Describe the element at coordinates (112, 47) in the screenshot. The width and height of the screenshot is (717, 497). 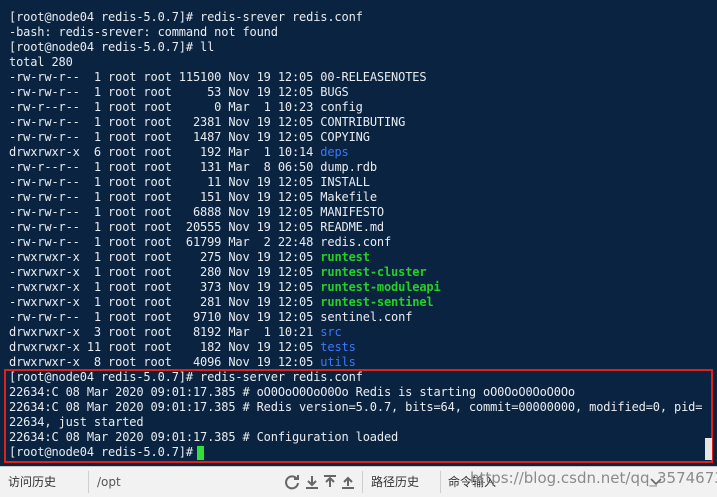
I see `terminal-line: [root@node04 redis-5.0.7]# ll` at that location.